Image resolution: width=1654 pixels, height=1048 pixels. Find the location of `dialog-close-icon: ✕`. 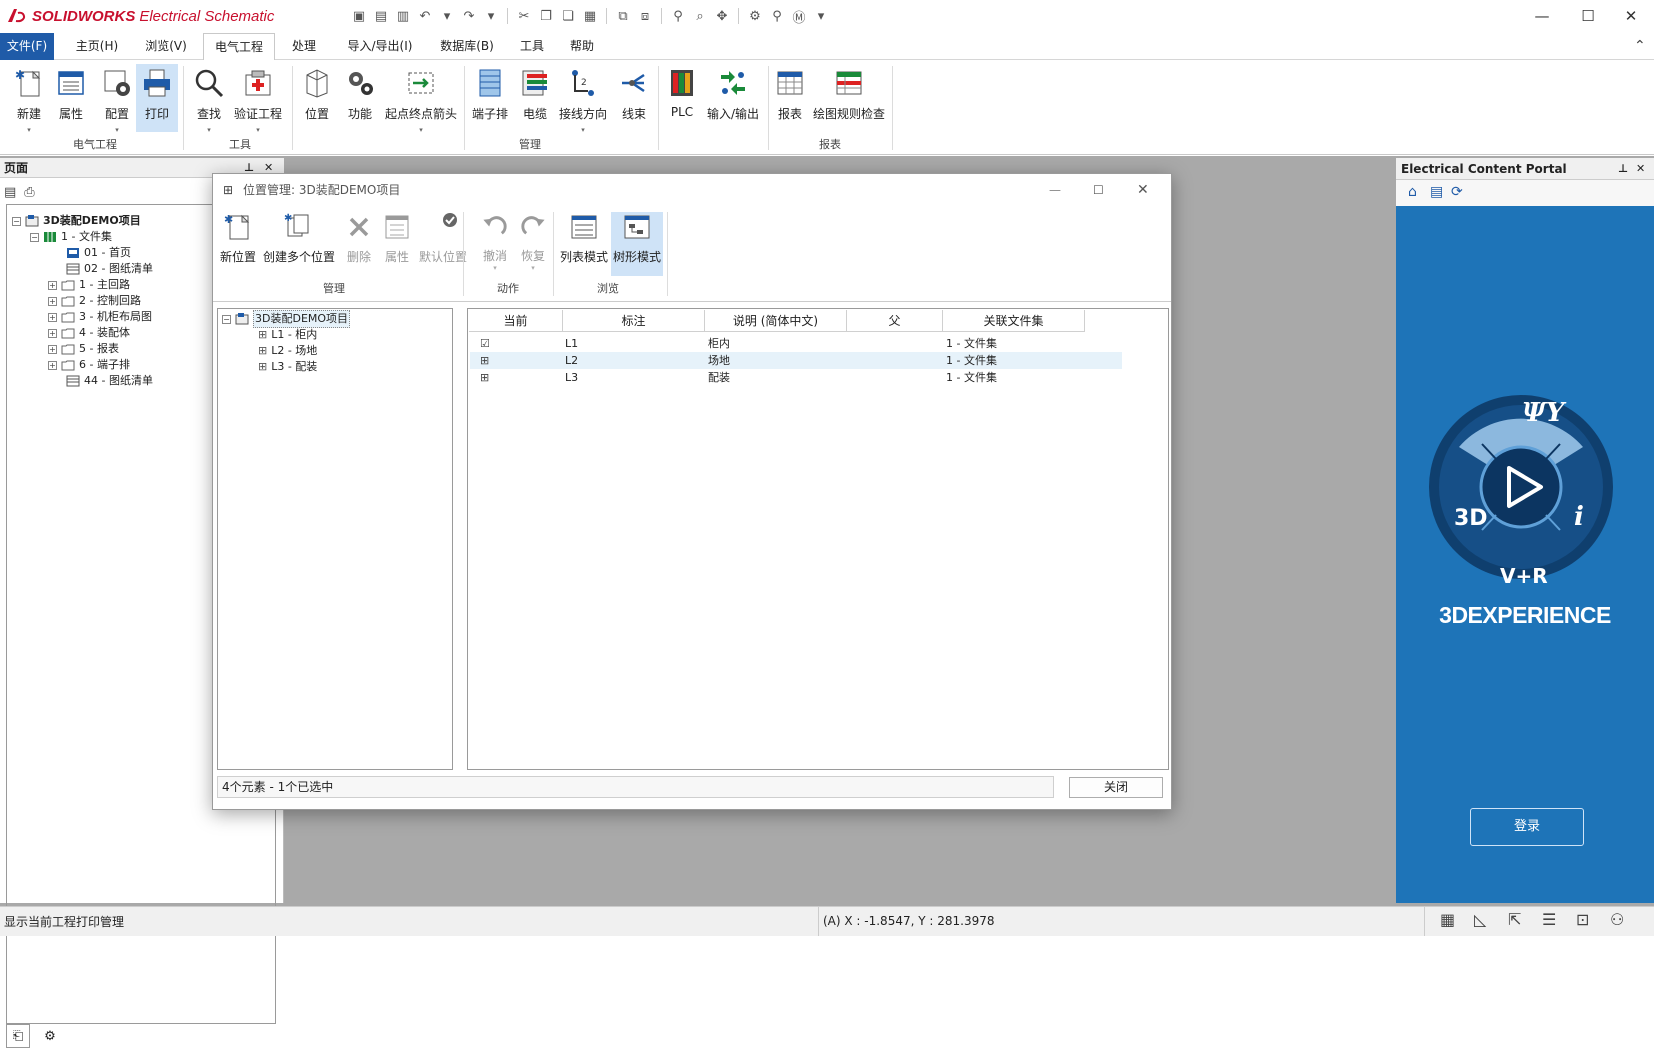

dialog-close-icon: ✕ is located at coordinates (1143, 190).